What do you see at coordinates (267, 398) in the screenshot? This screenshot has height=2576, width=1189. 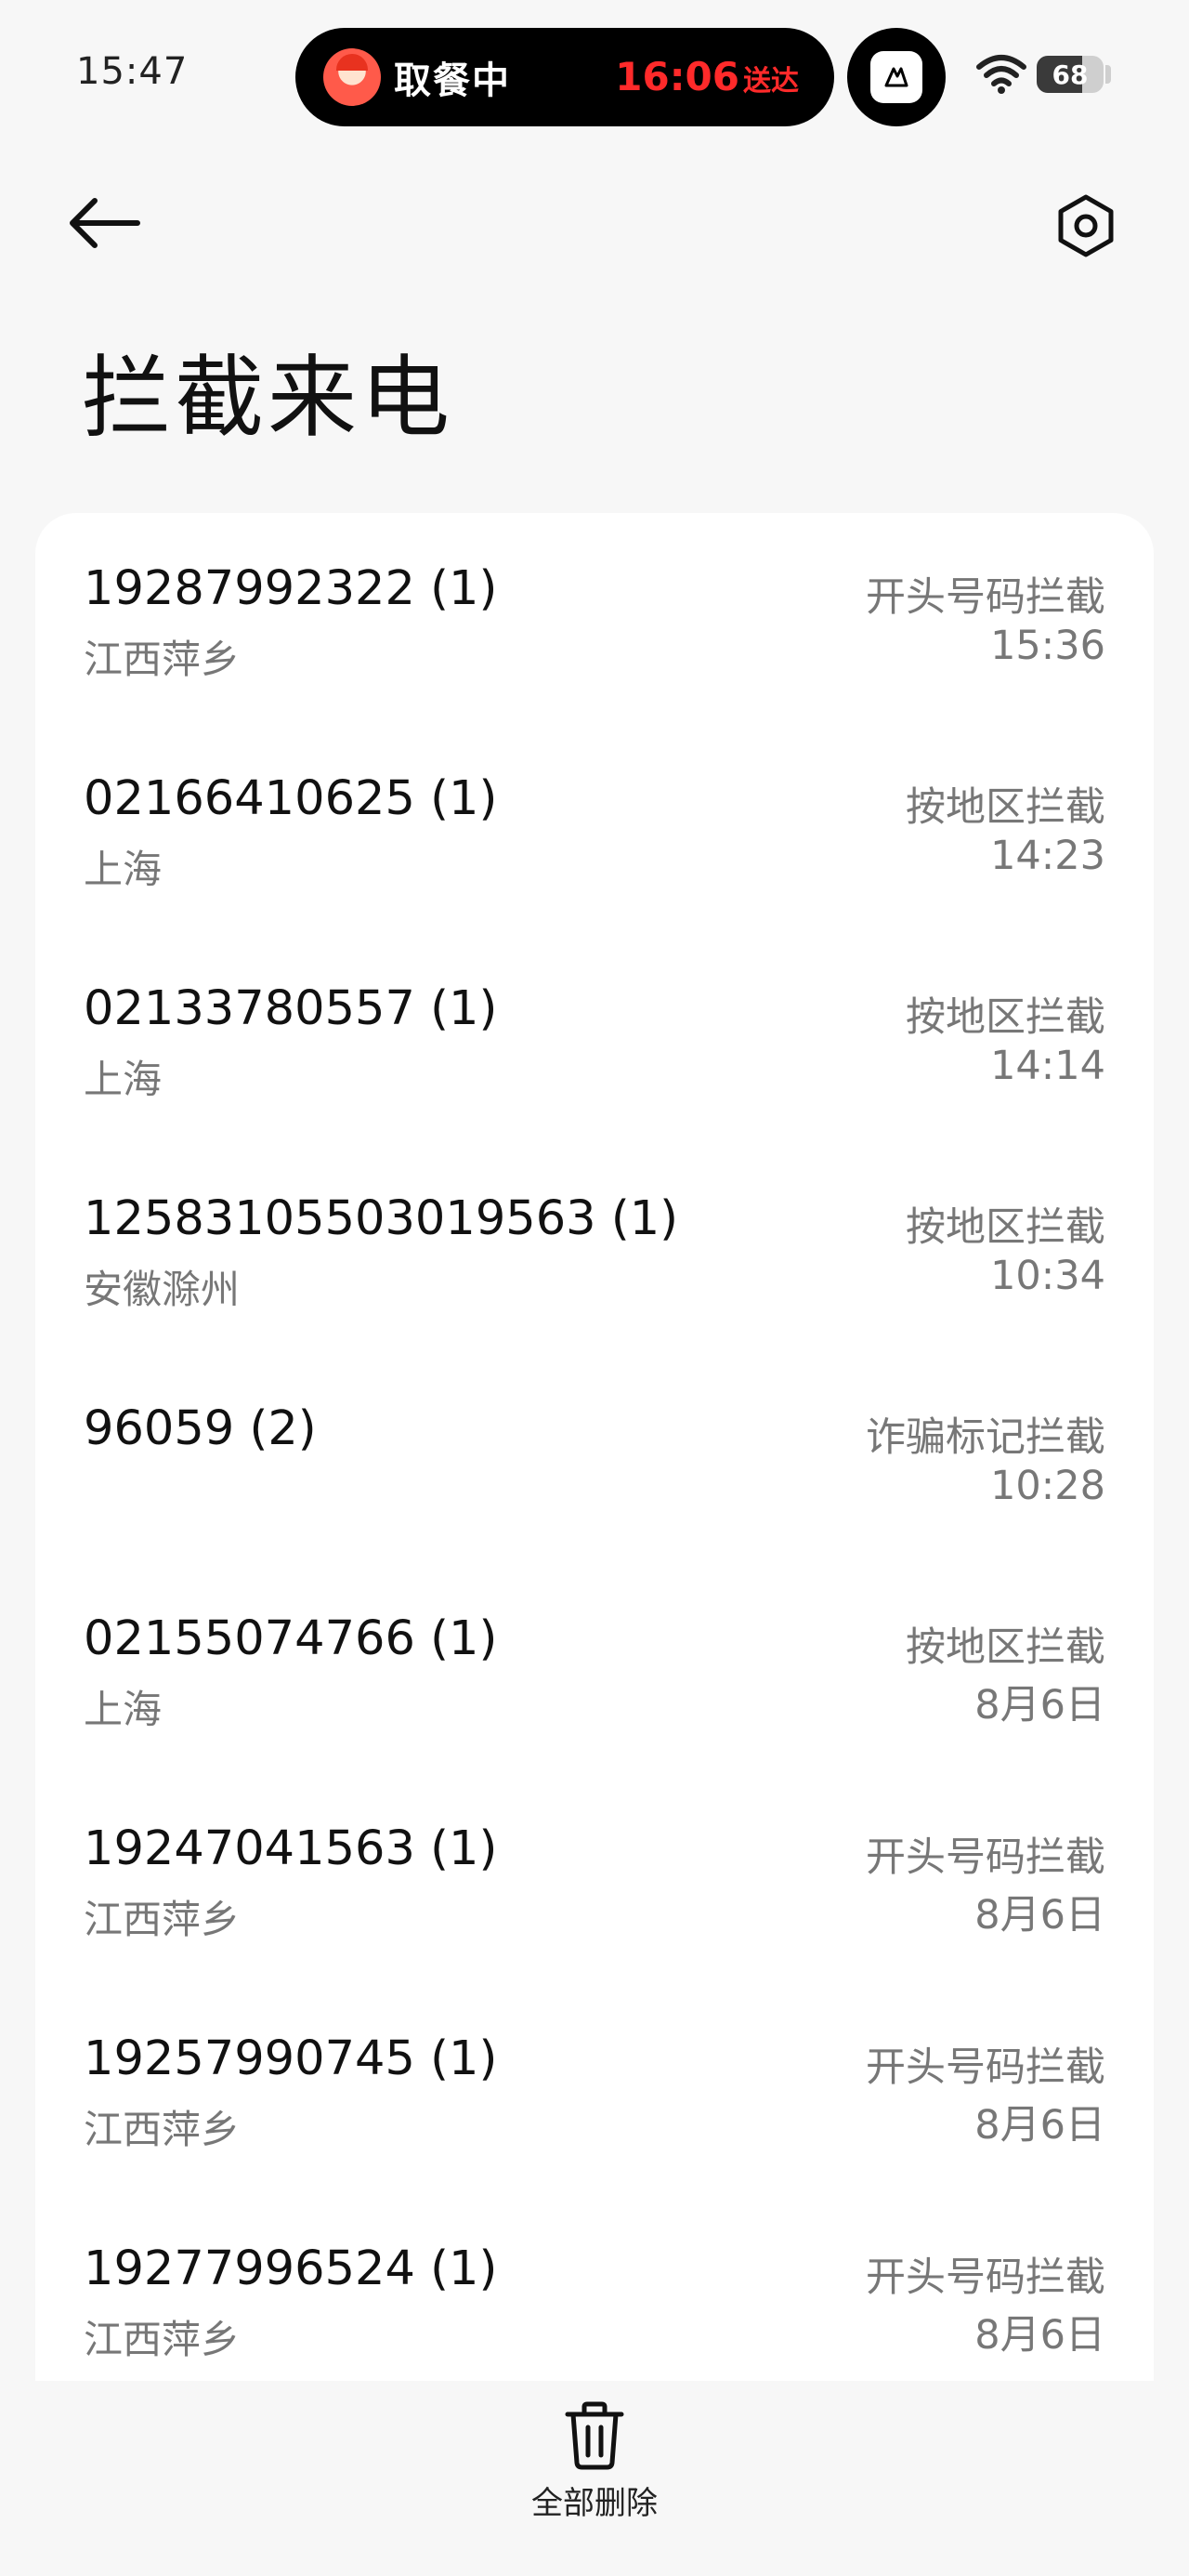 I see `page-title: 拦截来电` at bounding box center [267, 398].